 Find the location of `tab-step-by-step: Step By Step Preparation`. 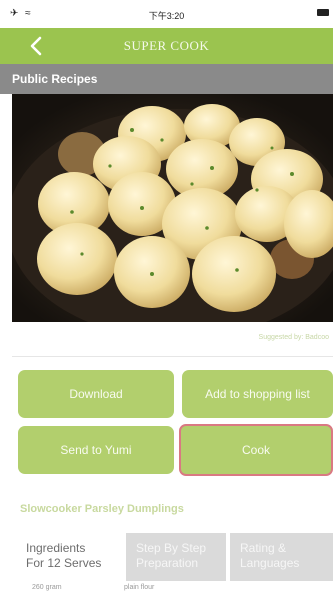

tab-step-by-step: Step By Step Preparation is located at coordinates (176, 557).